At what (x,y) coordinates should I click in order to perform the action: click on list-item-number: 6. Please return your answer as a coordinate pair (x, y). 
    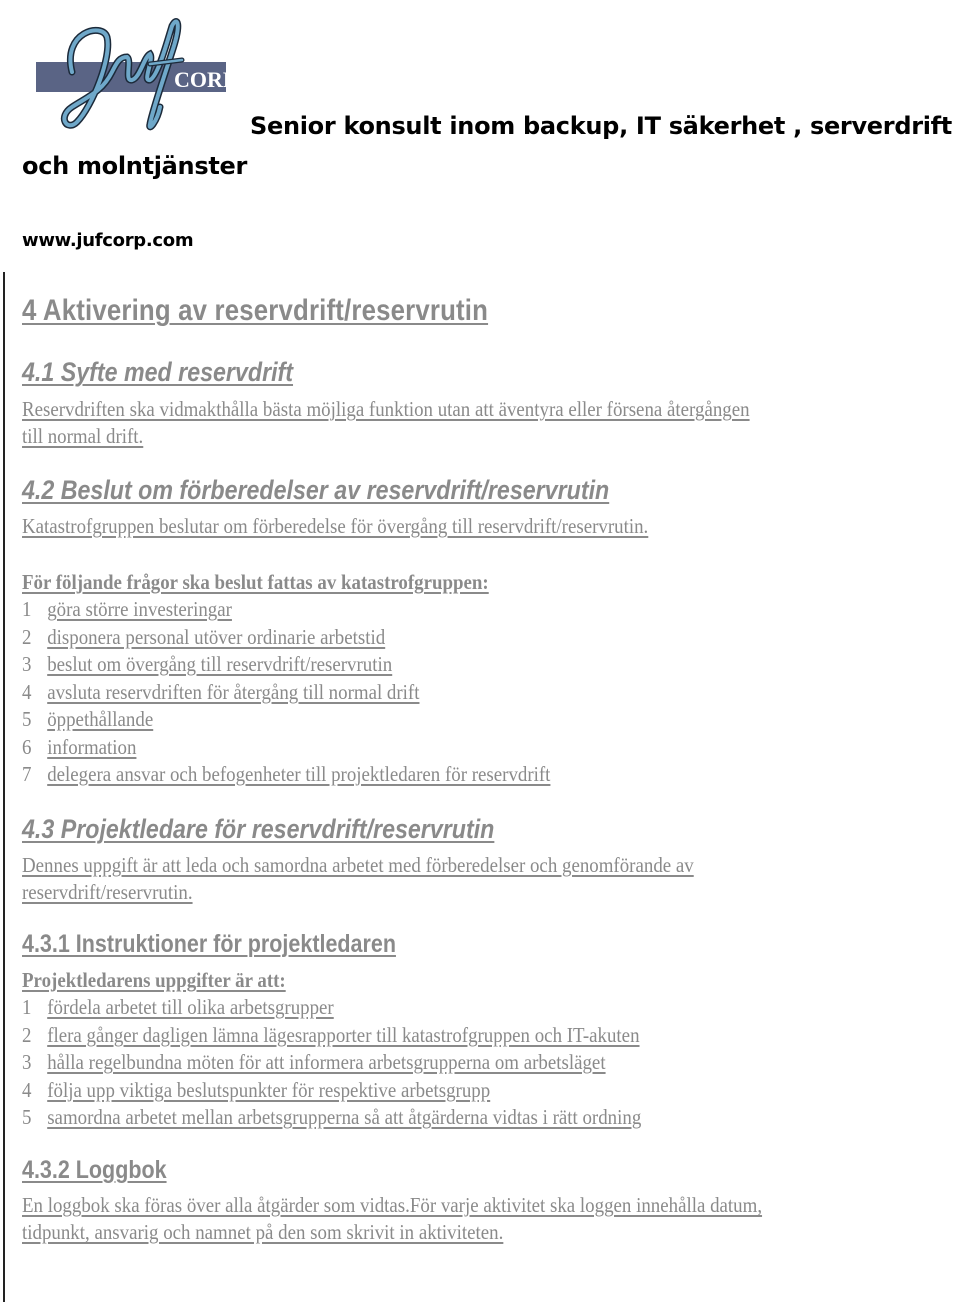
    Looking at the image, I should click on (27, 747).